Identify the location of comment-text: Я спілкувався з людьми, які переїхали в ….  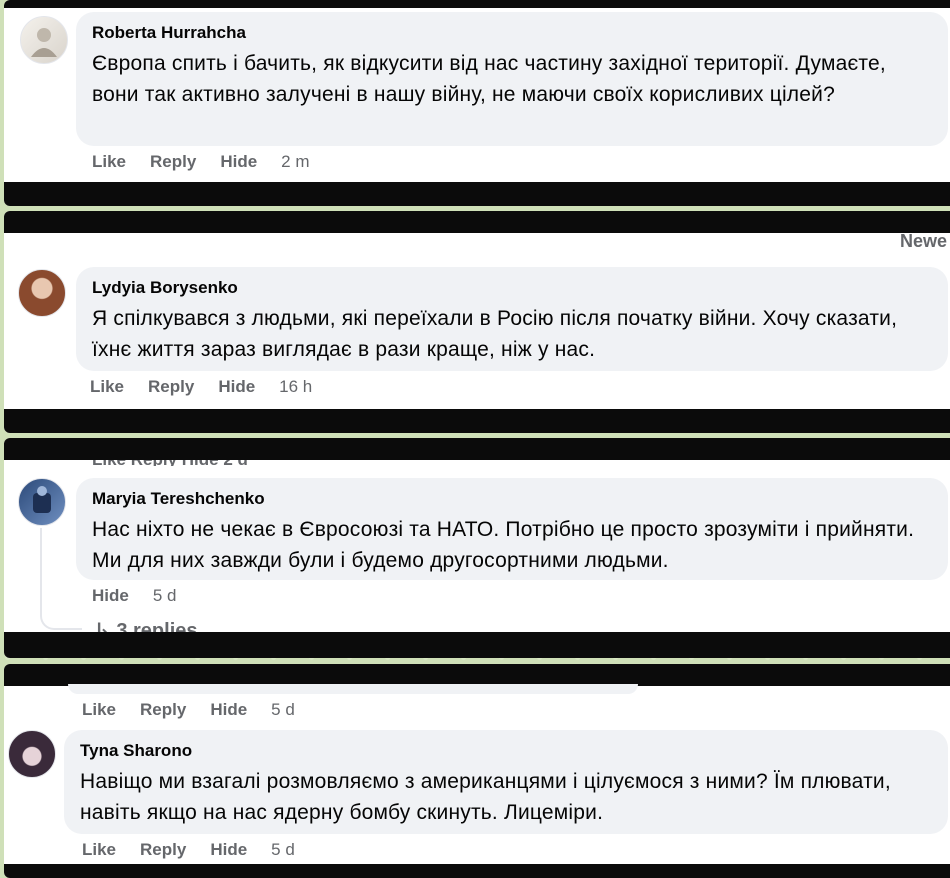
(495, 334).